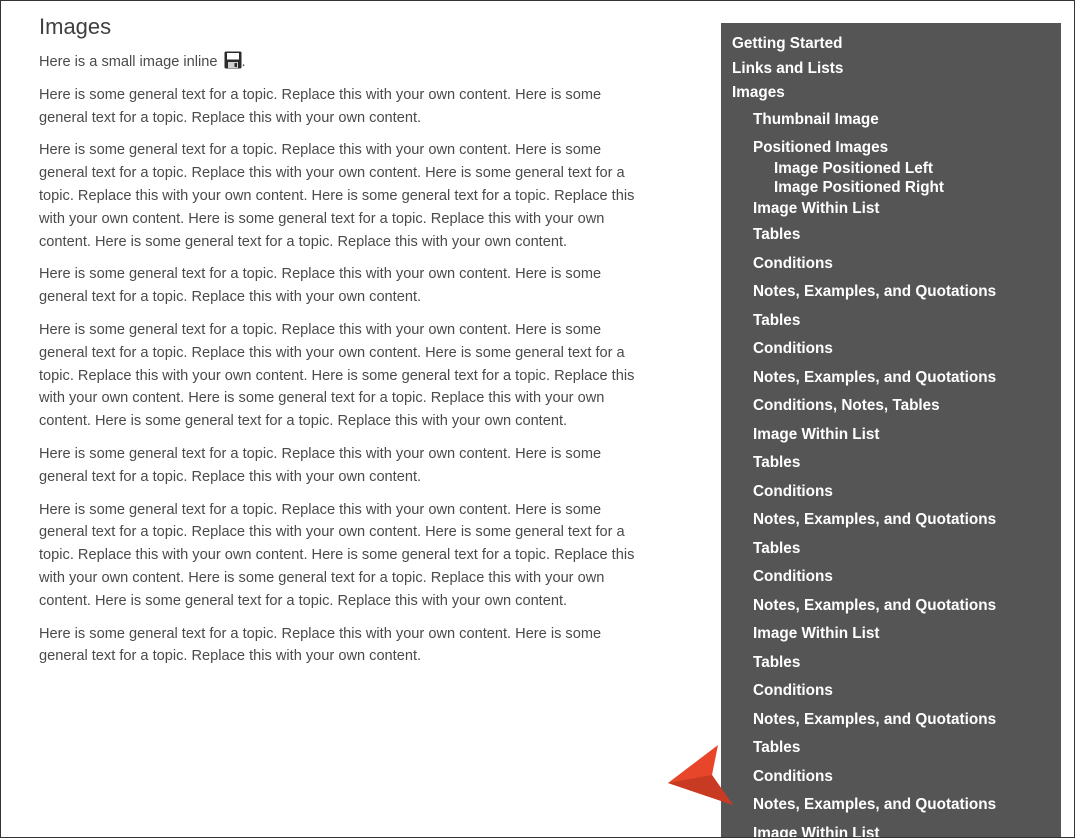  I want to click on nav-item: Links and Lists, so click(891, 69).